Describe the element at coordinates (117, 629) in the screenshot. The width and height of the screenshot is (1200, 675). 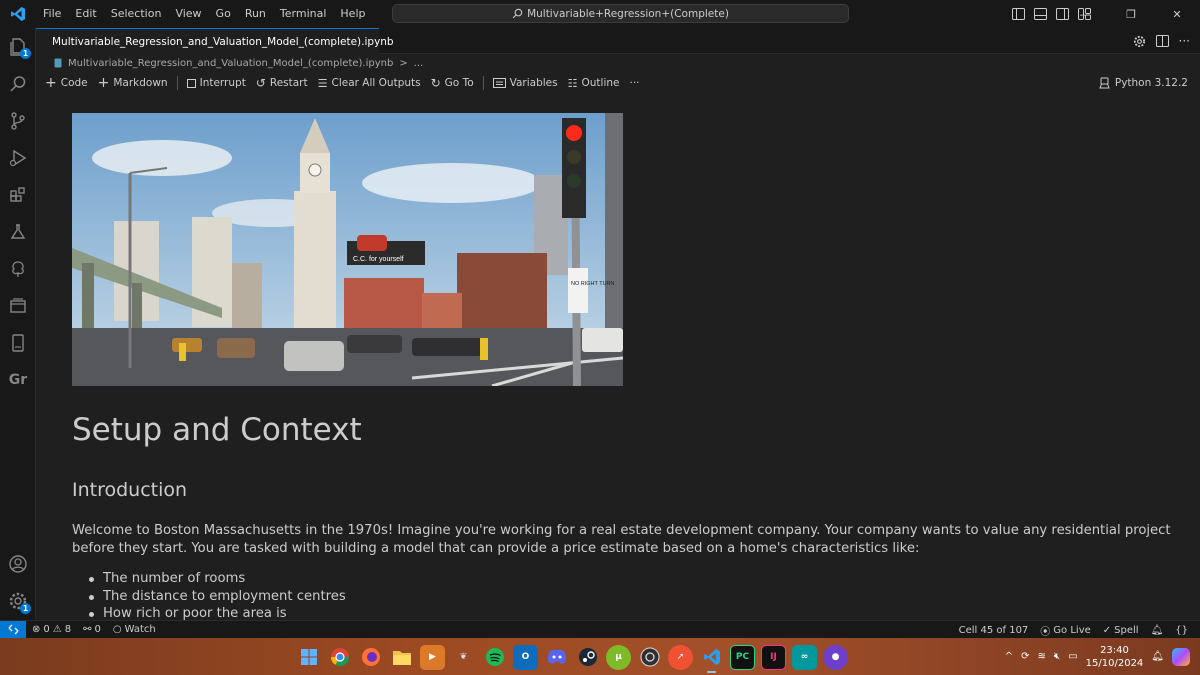
I see `watch-circle-icon: ○` at that location.